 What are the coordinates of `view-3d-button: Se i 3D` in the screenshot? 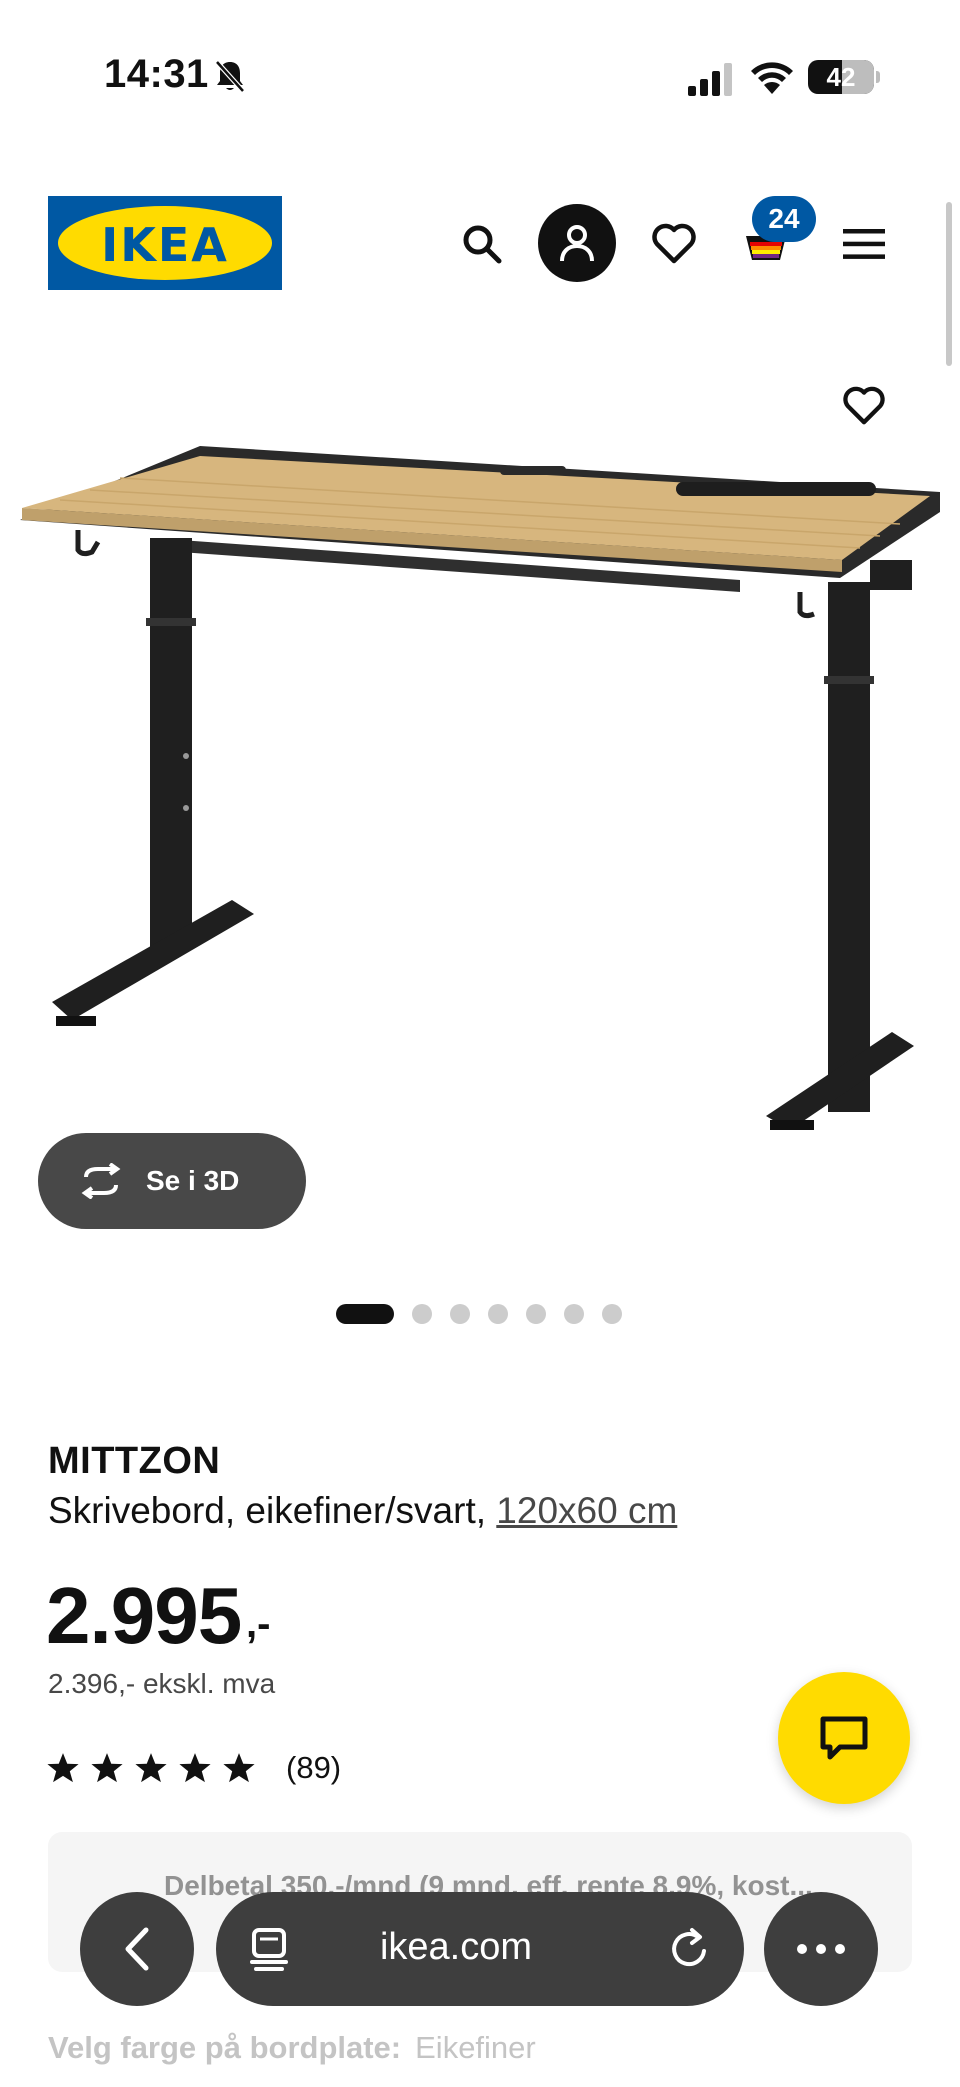 It's located at (172, 1181).